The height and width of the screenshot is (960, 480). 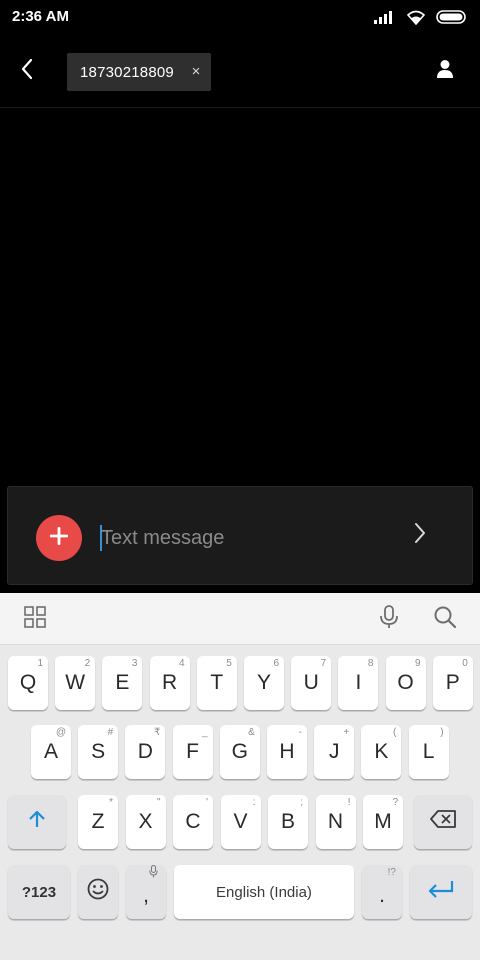 What do you see at coordinates (37, 822) in the screenshot?
I see `shift-key` at bounding box center [37, 822].